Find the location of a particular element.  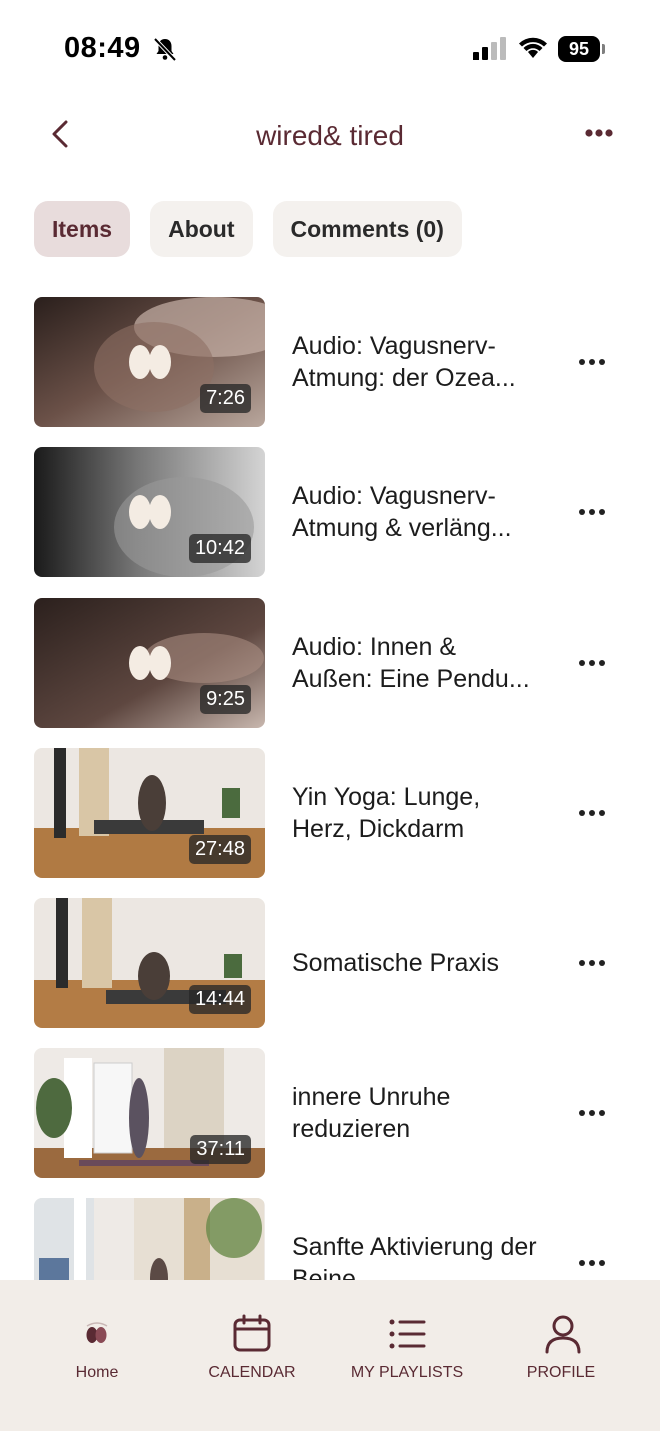

video-thumbnail: 37:11 is located at coordinates (149, 1113).